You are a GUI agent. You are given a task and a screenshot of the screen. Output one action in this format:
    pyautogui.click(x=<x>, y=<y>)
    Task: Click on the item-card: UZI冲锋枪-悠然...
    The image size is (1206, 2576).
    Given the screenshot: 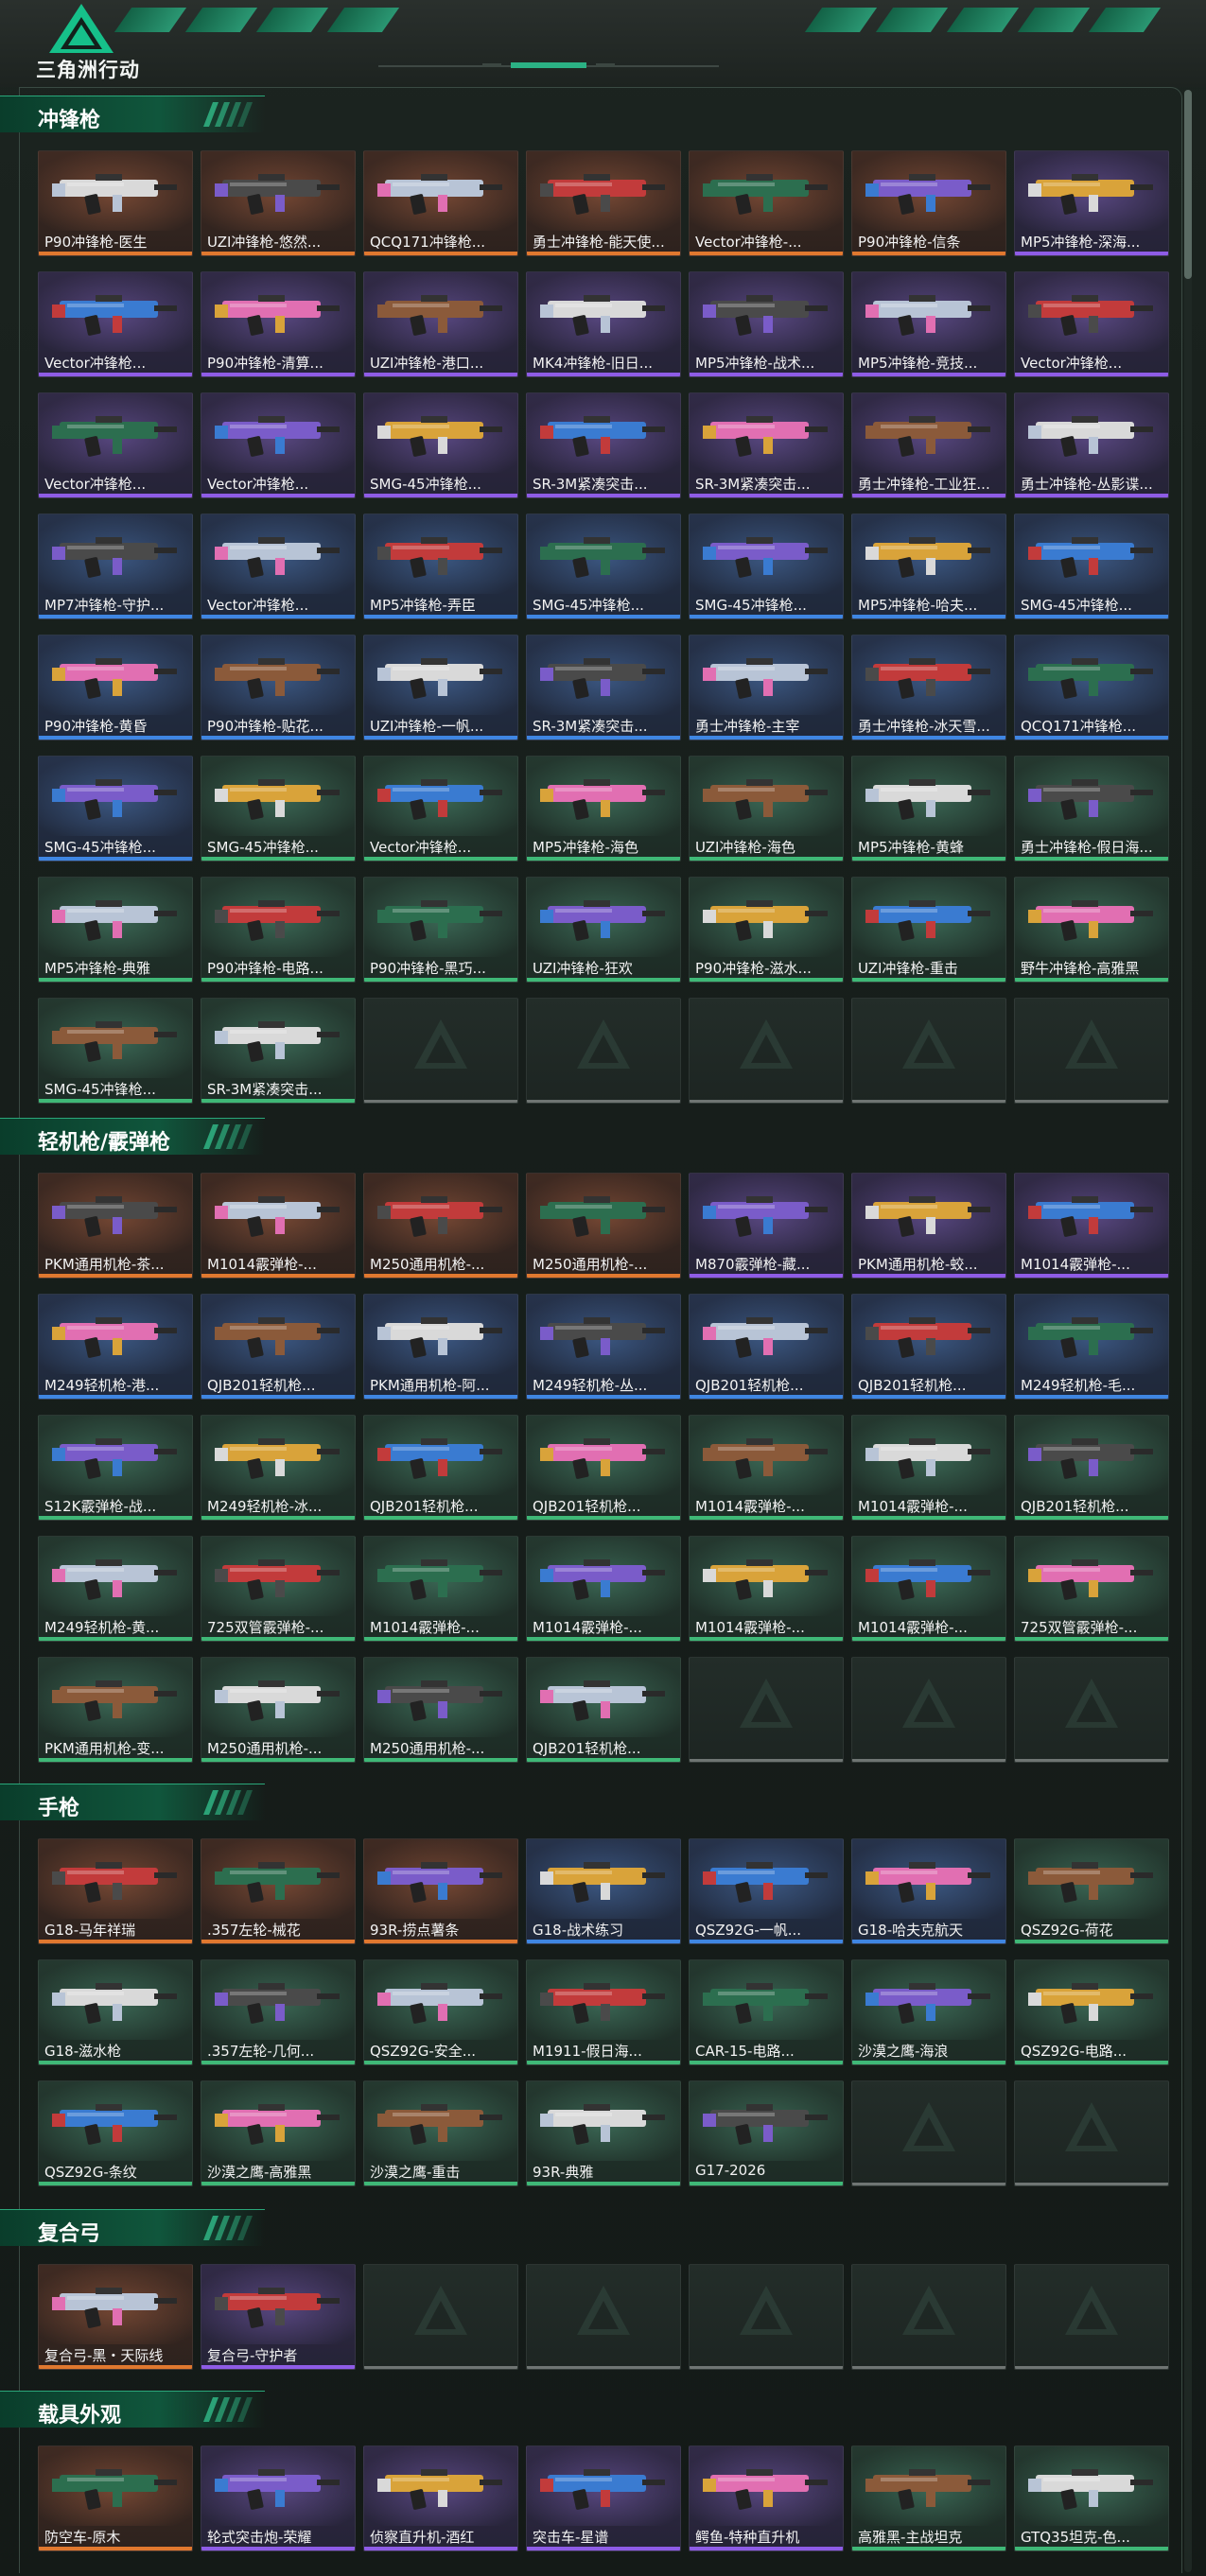 What is the action you would take?
    pyautogui.click(x=278, y=203)
    